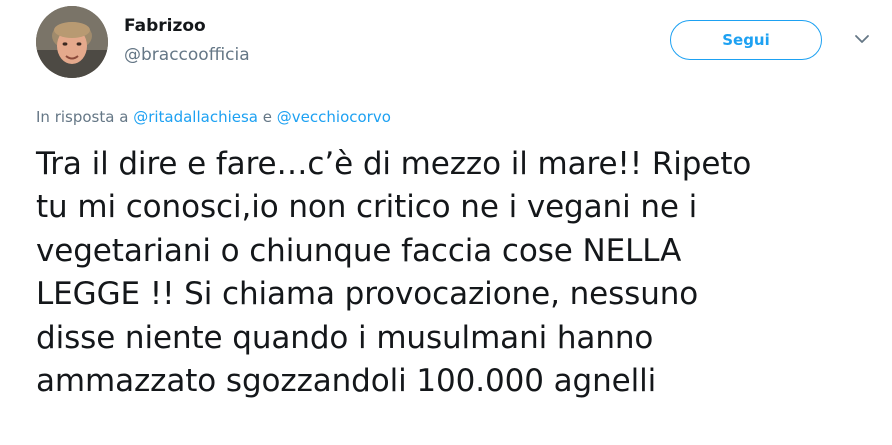  What do you see at coordinates (862, 39) in the screenshot?
I see `chevron-down-icon` at bounding box center [862, 39].